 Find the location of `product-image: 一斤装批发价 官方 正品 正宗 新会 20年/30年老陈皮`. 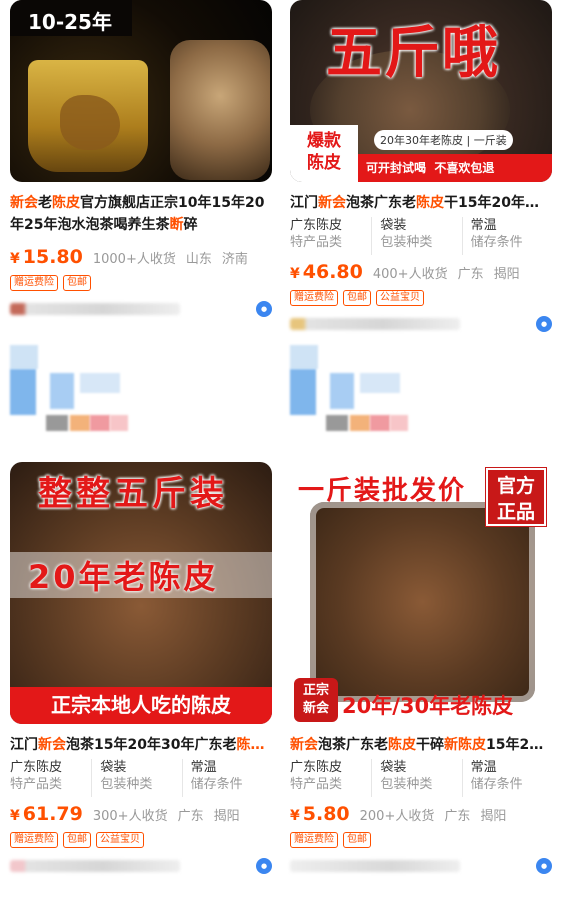

product-image: 一斤装批发价 官方 正品 正宗 新会 20年/30年老陈皮 is located at coordinates (421, 593).